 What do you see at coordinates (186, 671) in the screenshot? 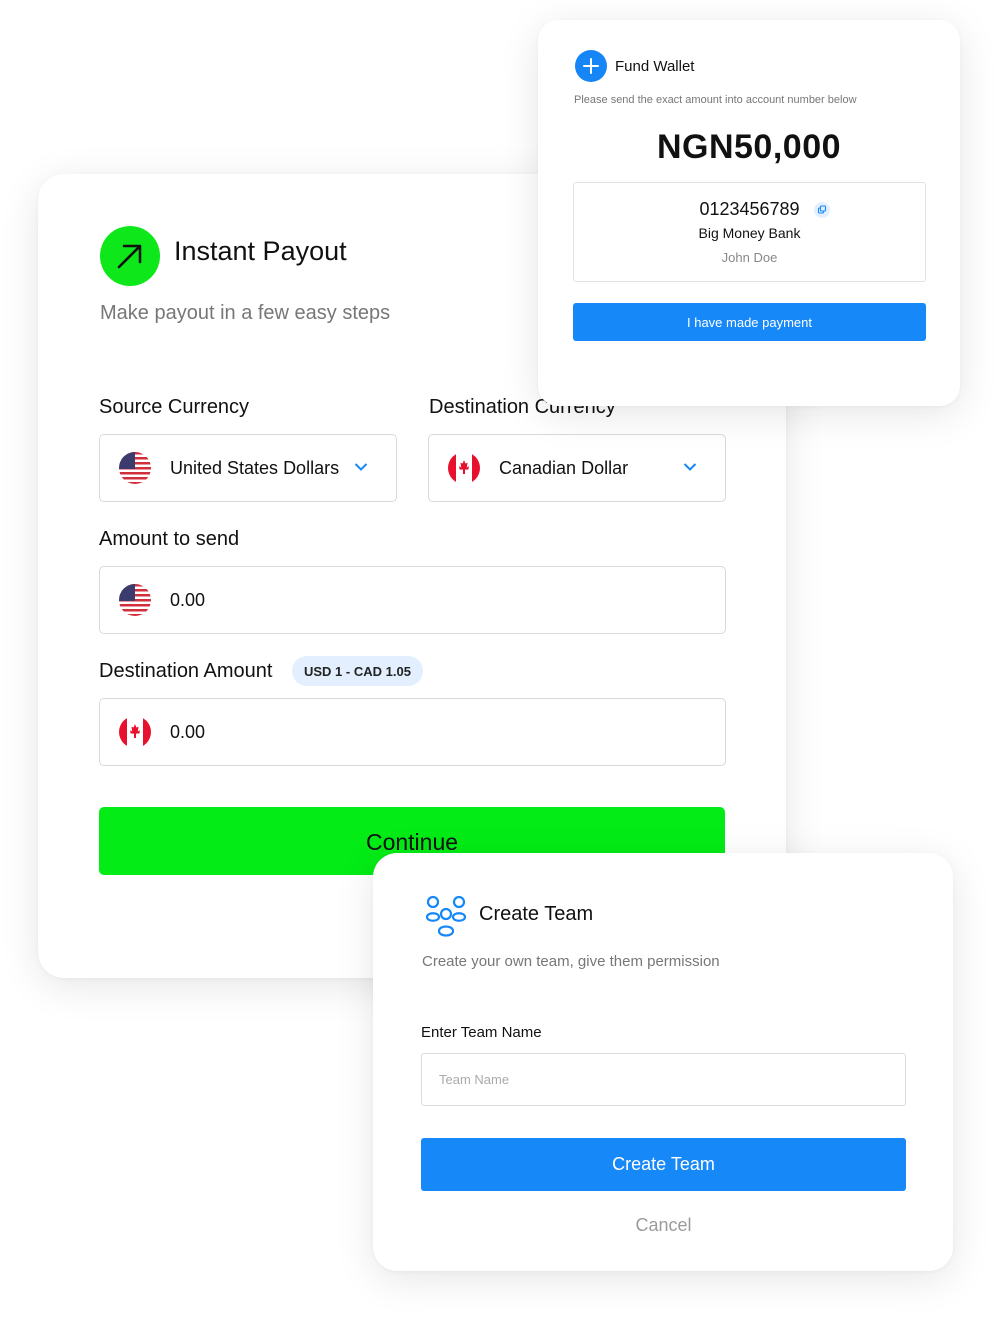
I see `destination-amount-label: Destination Amount` at bounding box center [186, 671].